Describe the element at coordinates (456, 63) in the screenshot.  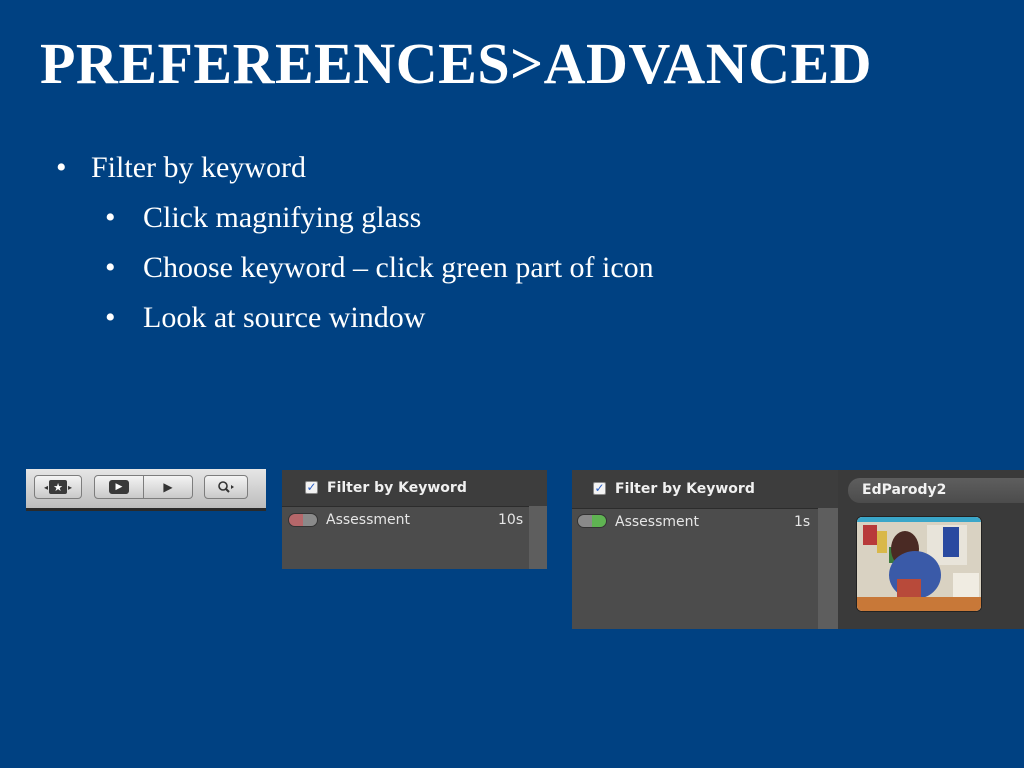
I see `slide-title: PREFEREENCES>ADVANCED` at that location.